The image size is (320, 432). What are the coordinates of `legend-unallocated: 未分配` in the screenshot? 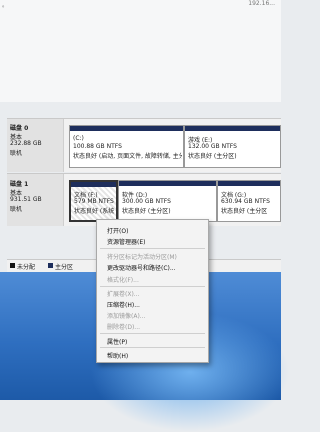 It's located at (26, 267).